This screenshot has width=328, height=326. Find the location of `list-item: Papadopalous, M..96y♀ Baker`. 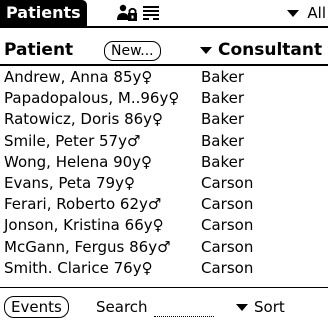

list-item: Papadopalous, M..96y♀ Baker is located at coordinates (164, 98).